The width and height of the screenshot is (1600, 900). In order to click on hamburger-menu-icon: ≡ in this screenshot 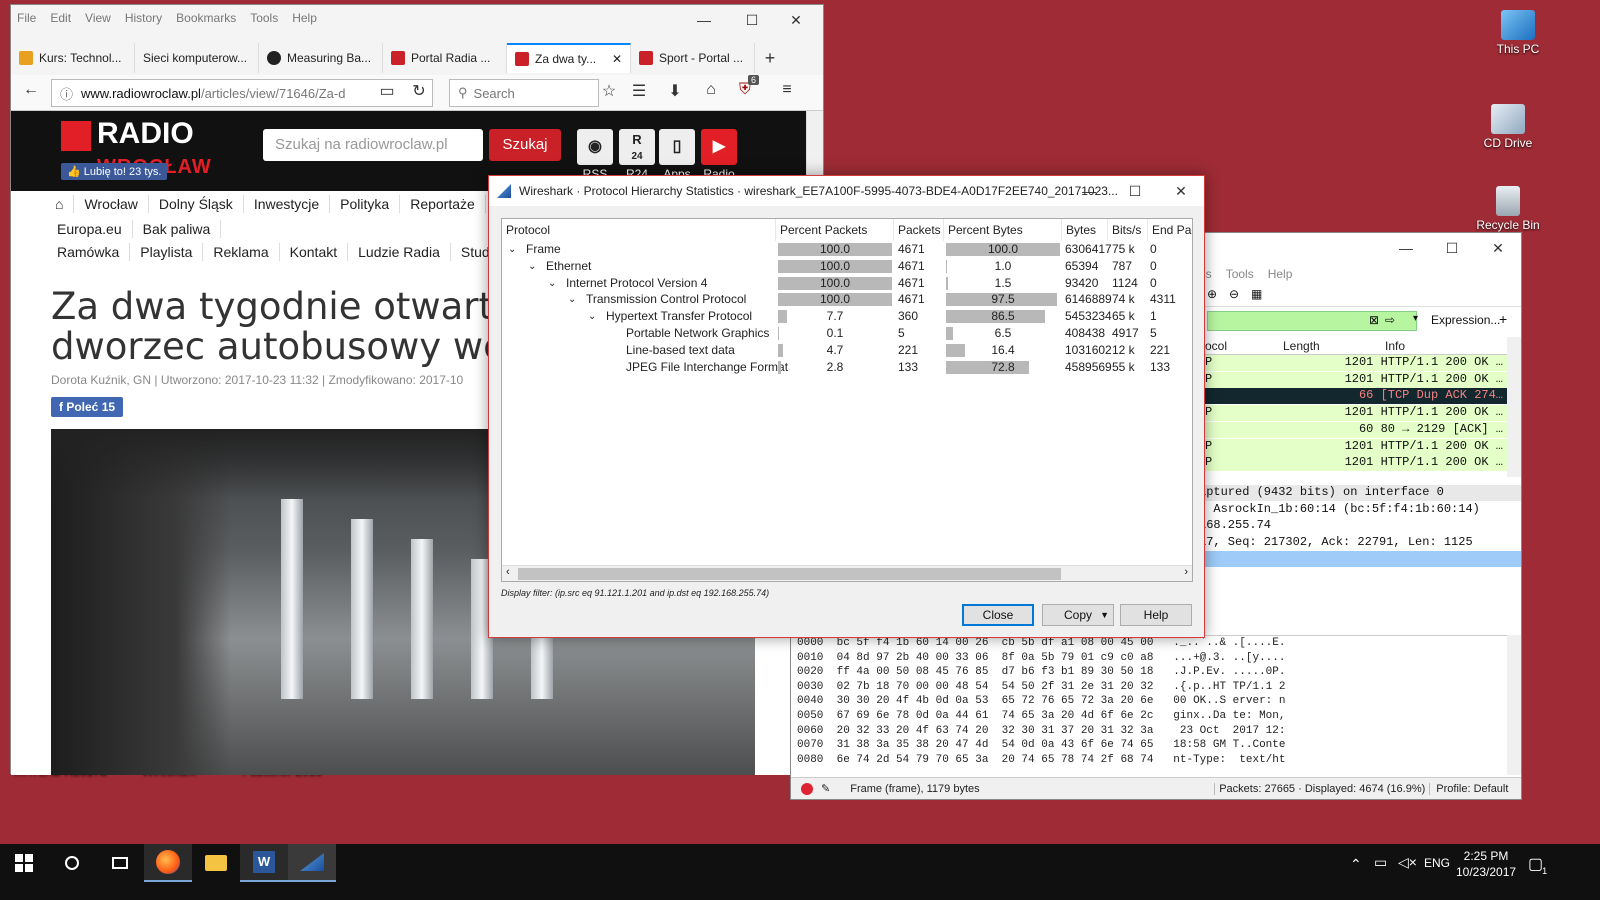, I will do `click(787, 90)`.